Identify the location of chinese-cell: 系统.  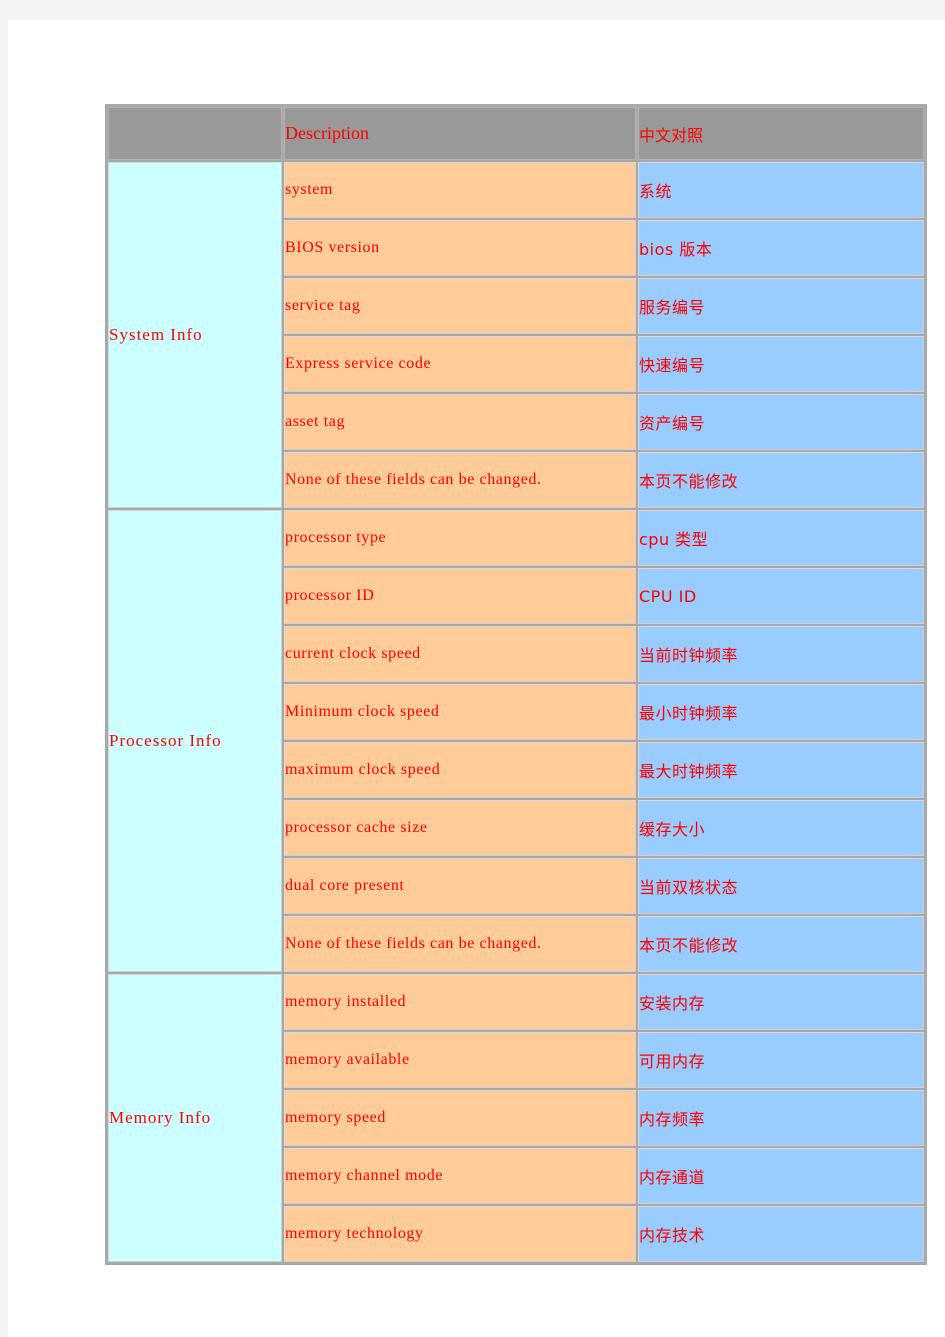
(781, 190).